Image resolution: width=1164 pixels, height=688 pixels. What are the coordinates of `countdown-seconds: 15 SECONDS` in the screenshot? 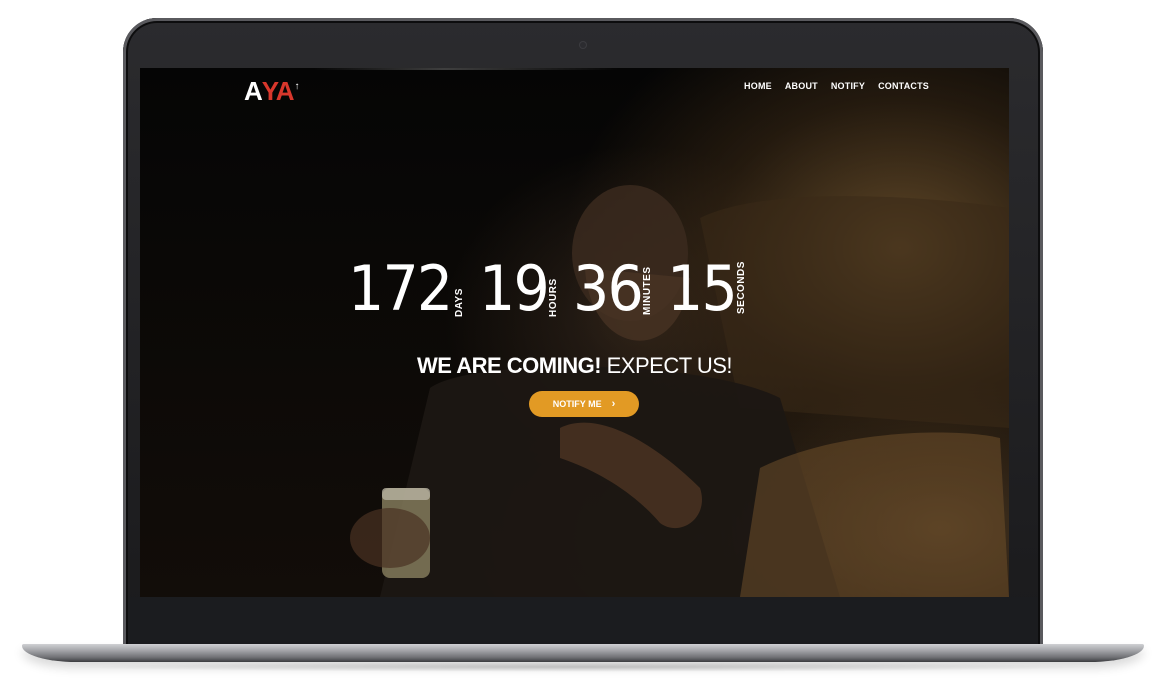 It's located at (714, 289).